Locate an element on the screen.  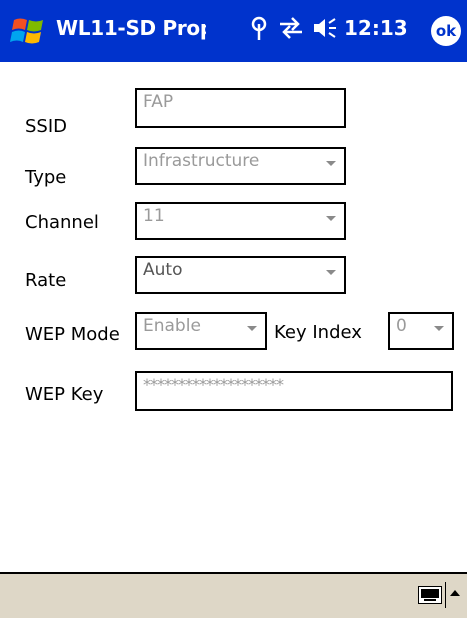
rate-dropdown: Auto is located at coordinates (240, 275).